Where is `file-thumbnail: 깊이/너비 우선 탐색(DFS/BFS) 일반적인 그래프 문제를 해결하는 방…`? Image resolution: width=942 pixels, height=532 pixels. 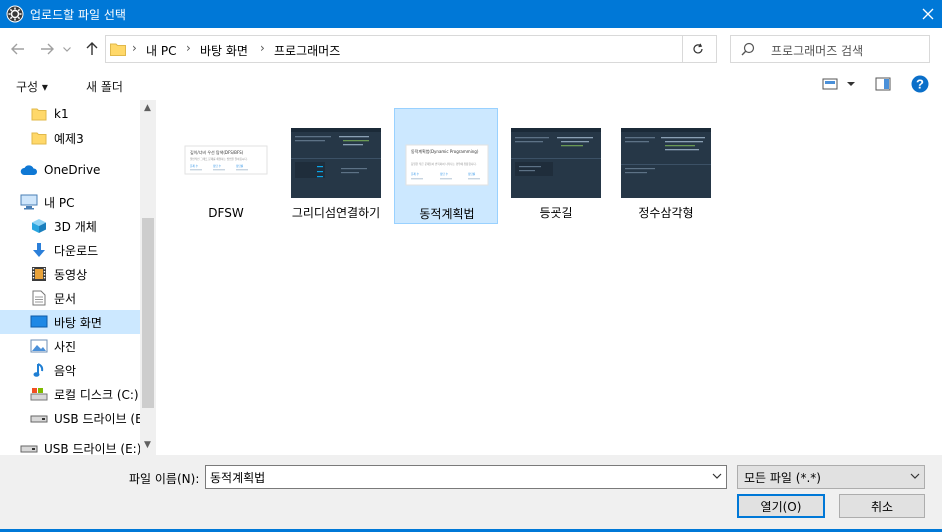 file-thumbnail: 깊이/너비 우선 탐색(DFS/BFS) 일반적인 그래프 문제를 해결하는 방… is located at coordinates (226, 160).